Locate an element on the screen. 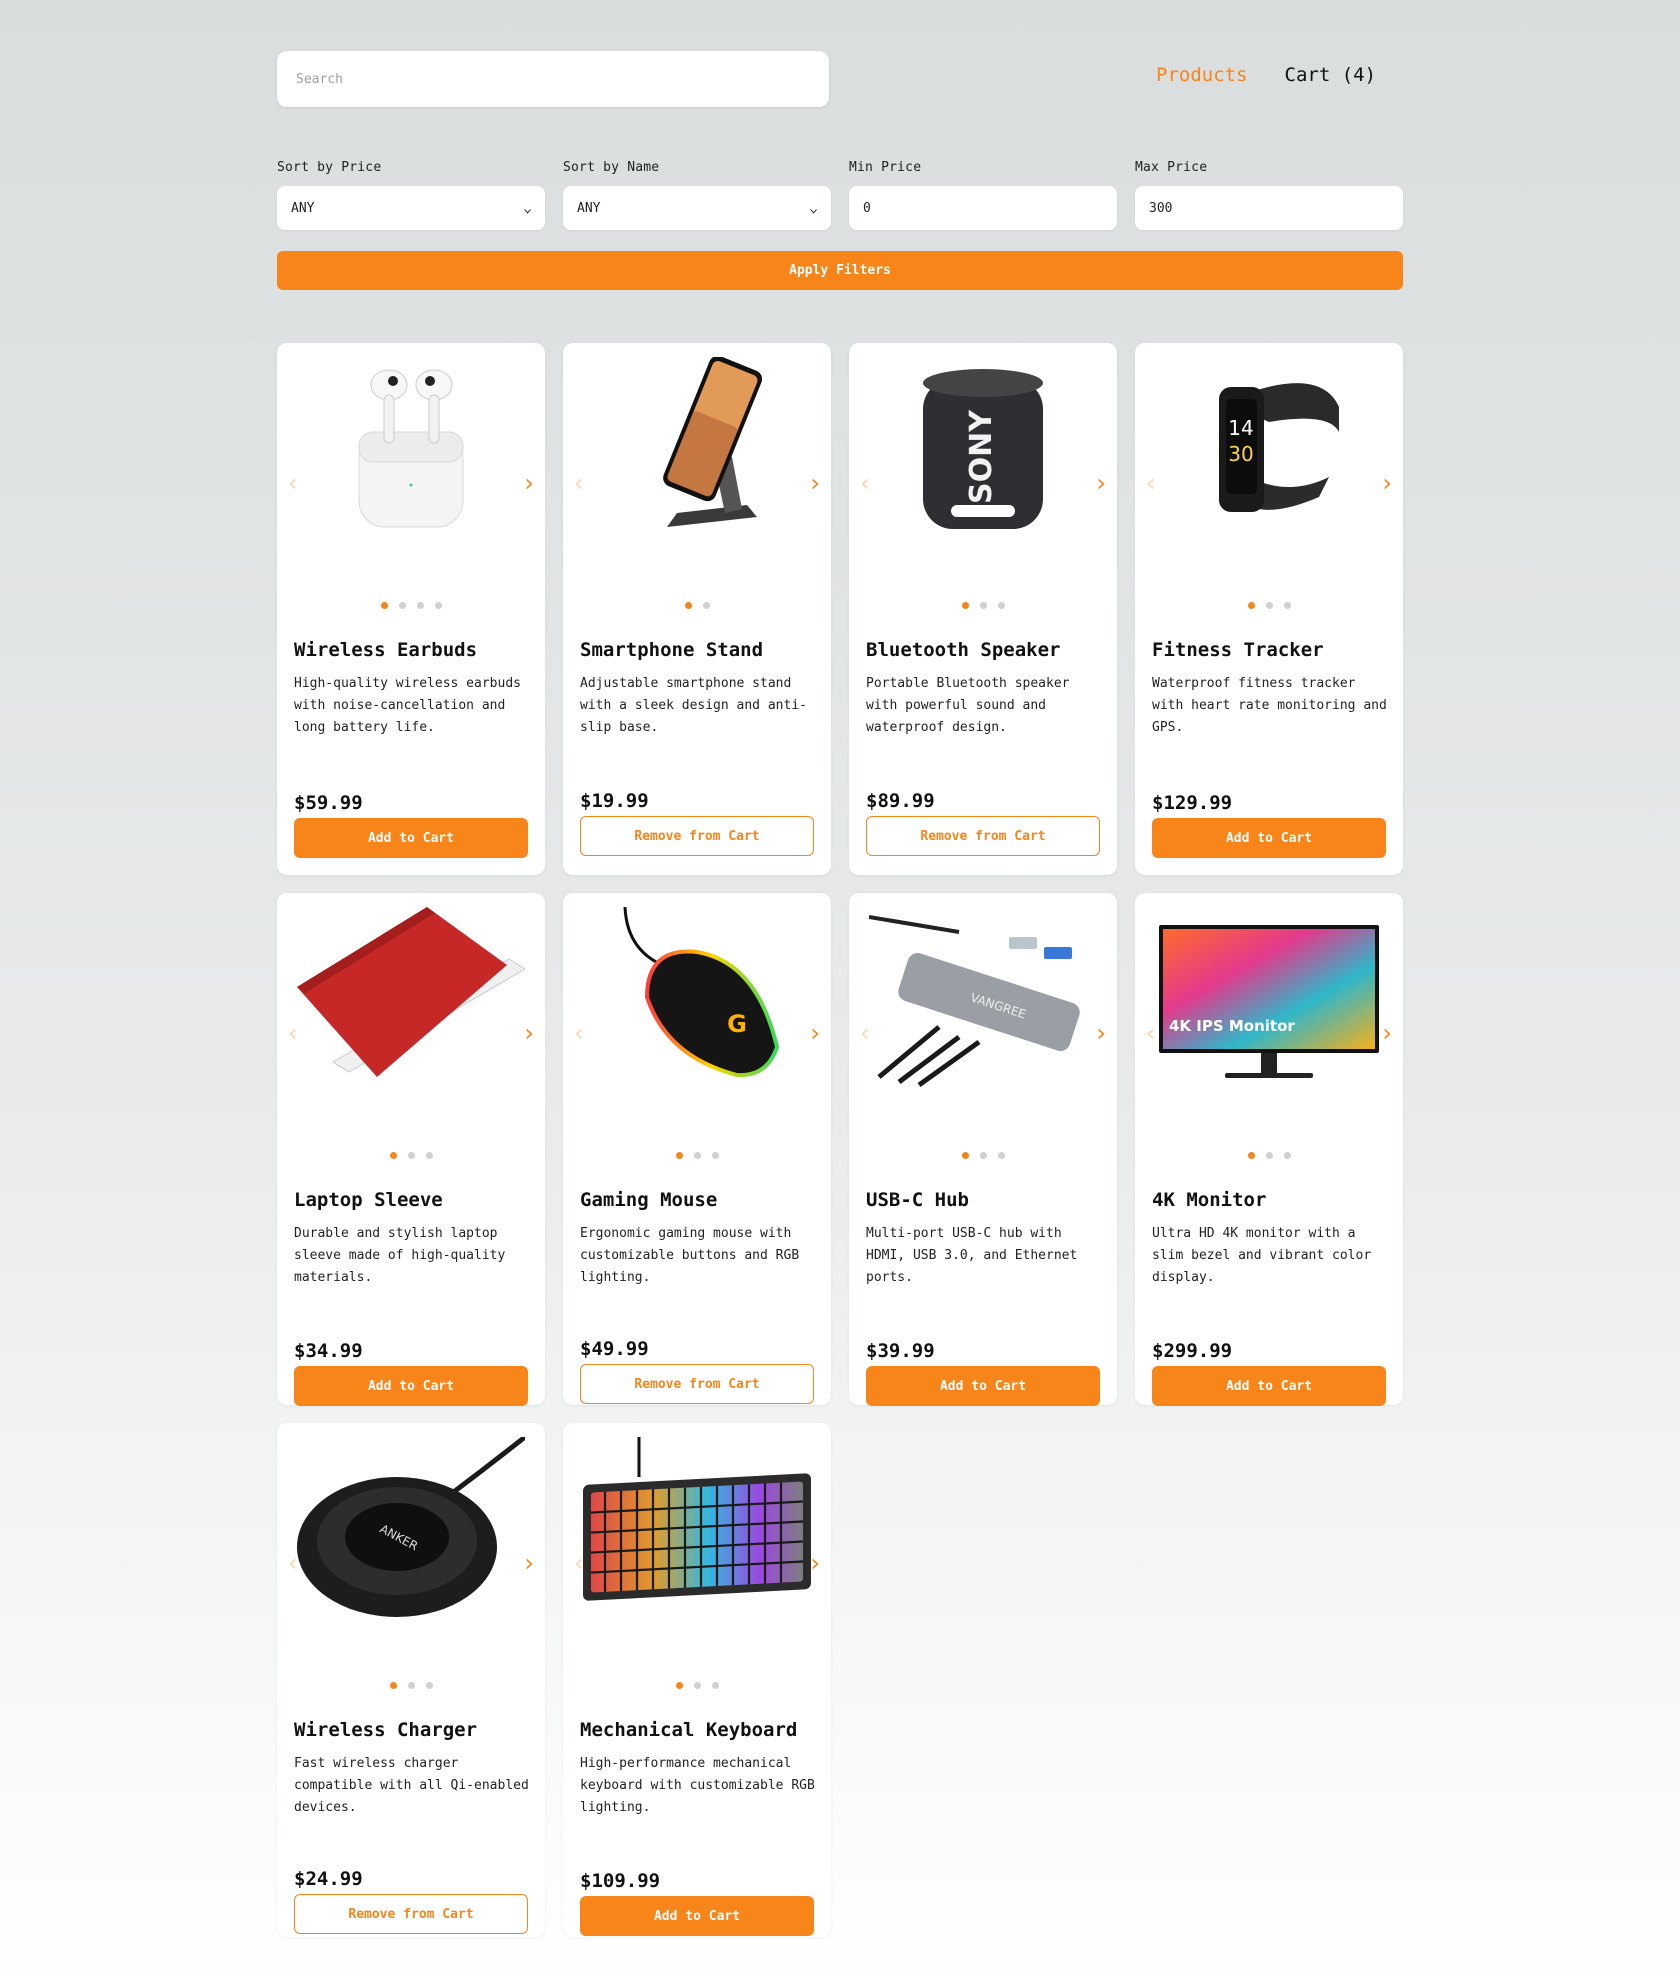 The image size is (1680, 1988). svg-text: SONY is located at coordinates (981, 456).